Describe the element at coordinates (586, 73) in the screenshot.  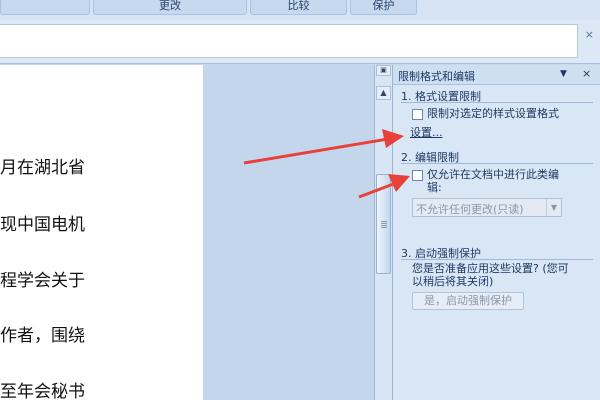
I see `pane-close-icon: ×` at that location.